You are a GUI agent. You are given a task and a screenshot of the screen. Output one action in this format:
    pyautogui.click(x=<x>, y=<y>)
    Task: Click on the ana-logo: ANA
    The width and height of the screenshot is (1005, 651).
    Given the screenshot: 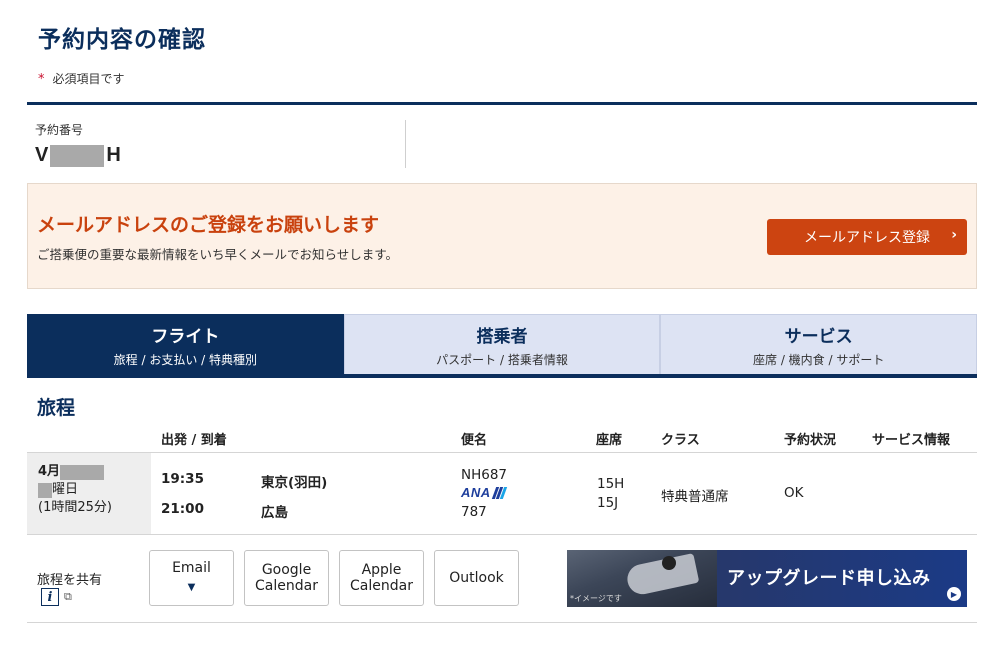 What is the action you would take?
    pyautogui.click(x=484, y=492)
    